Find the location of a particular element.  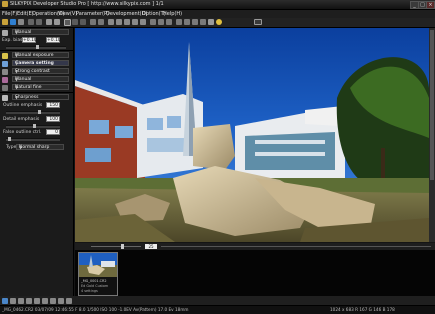

spot-removal-icon is located at coordinates (143, 22).